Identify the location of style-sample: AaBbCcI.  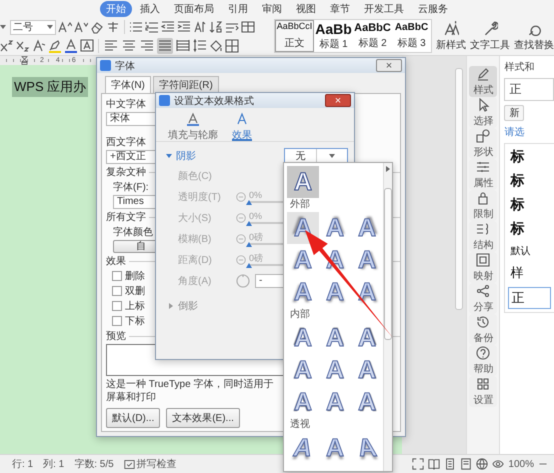
(294, 27).